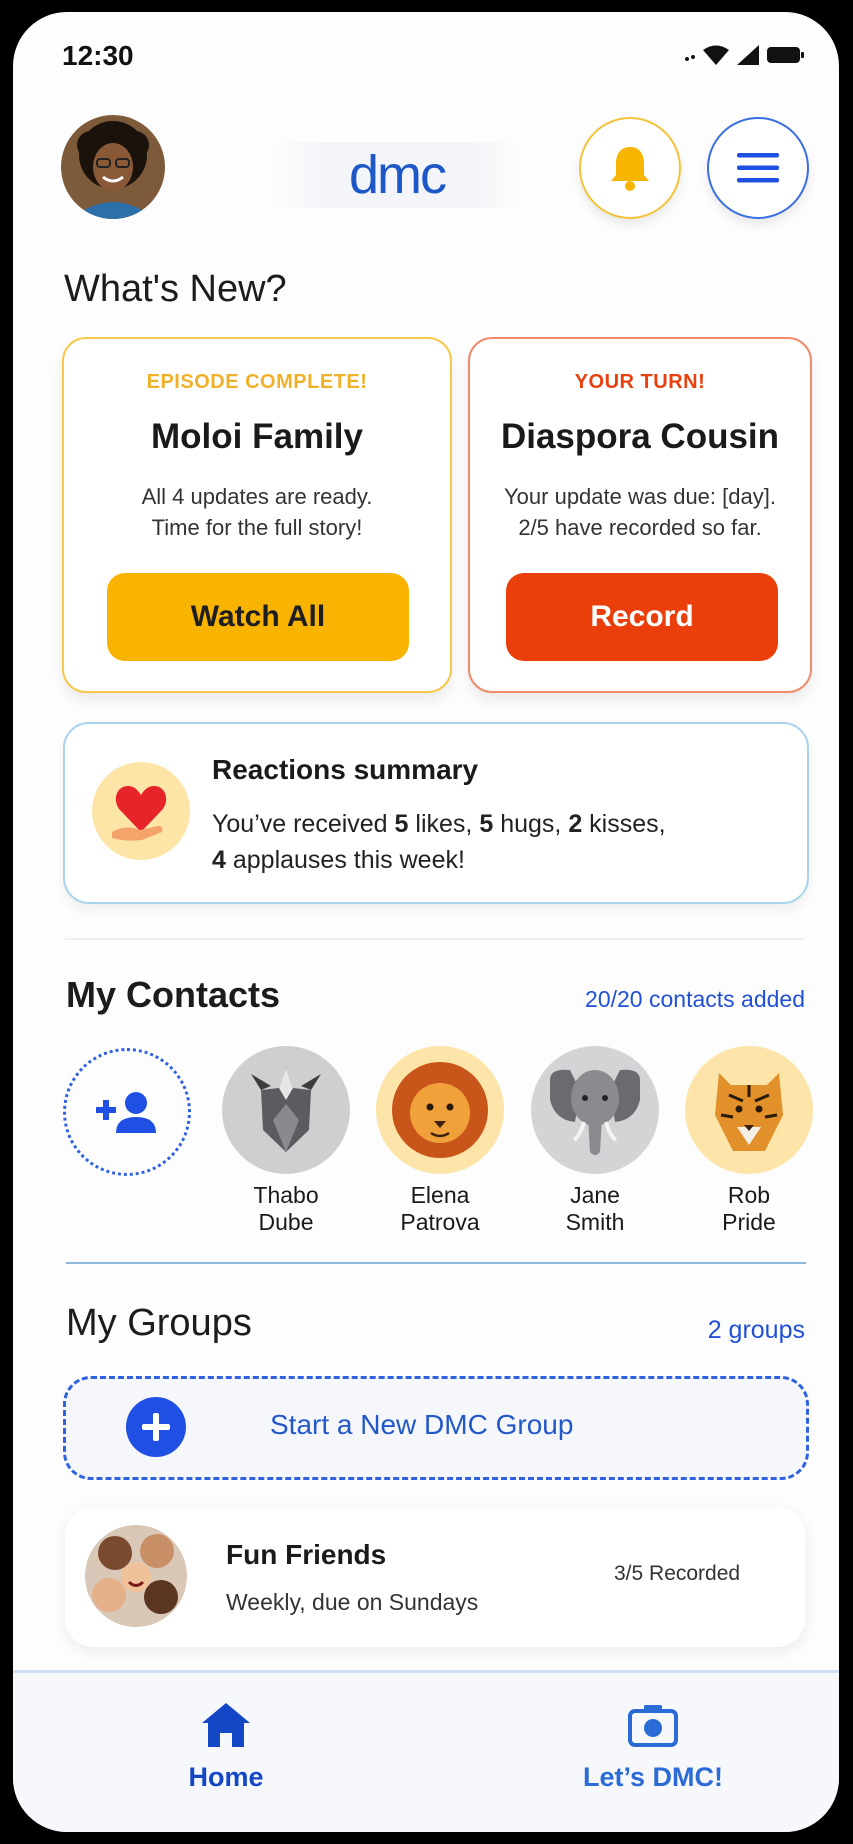 This screenshot has height=1844, width=853. I want to click on add-person-icon, so click(126, 1112).